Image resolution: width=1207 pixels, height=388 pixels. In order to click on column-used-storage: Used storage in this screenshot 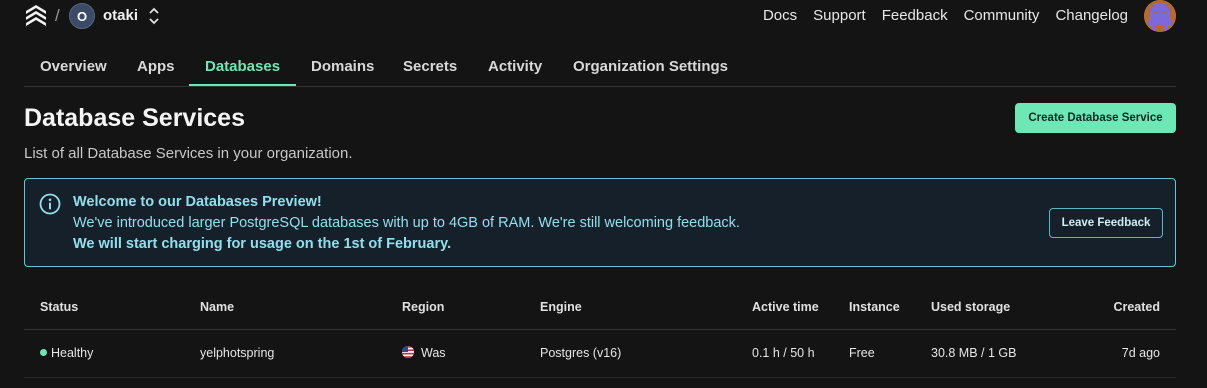, I will do `click(971, 307)`.